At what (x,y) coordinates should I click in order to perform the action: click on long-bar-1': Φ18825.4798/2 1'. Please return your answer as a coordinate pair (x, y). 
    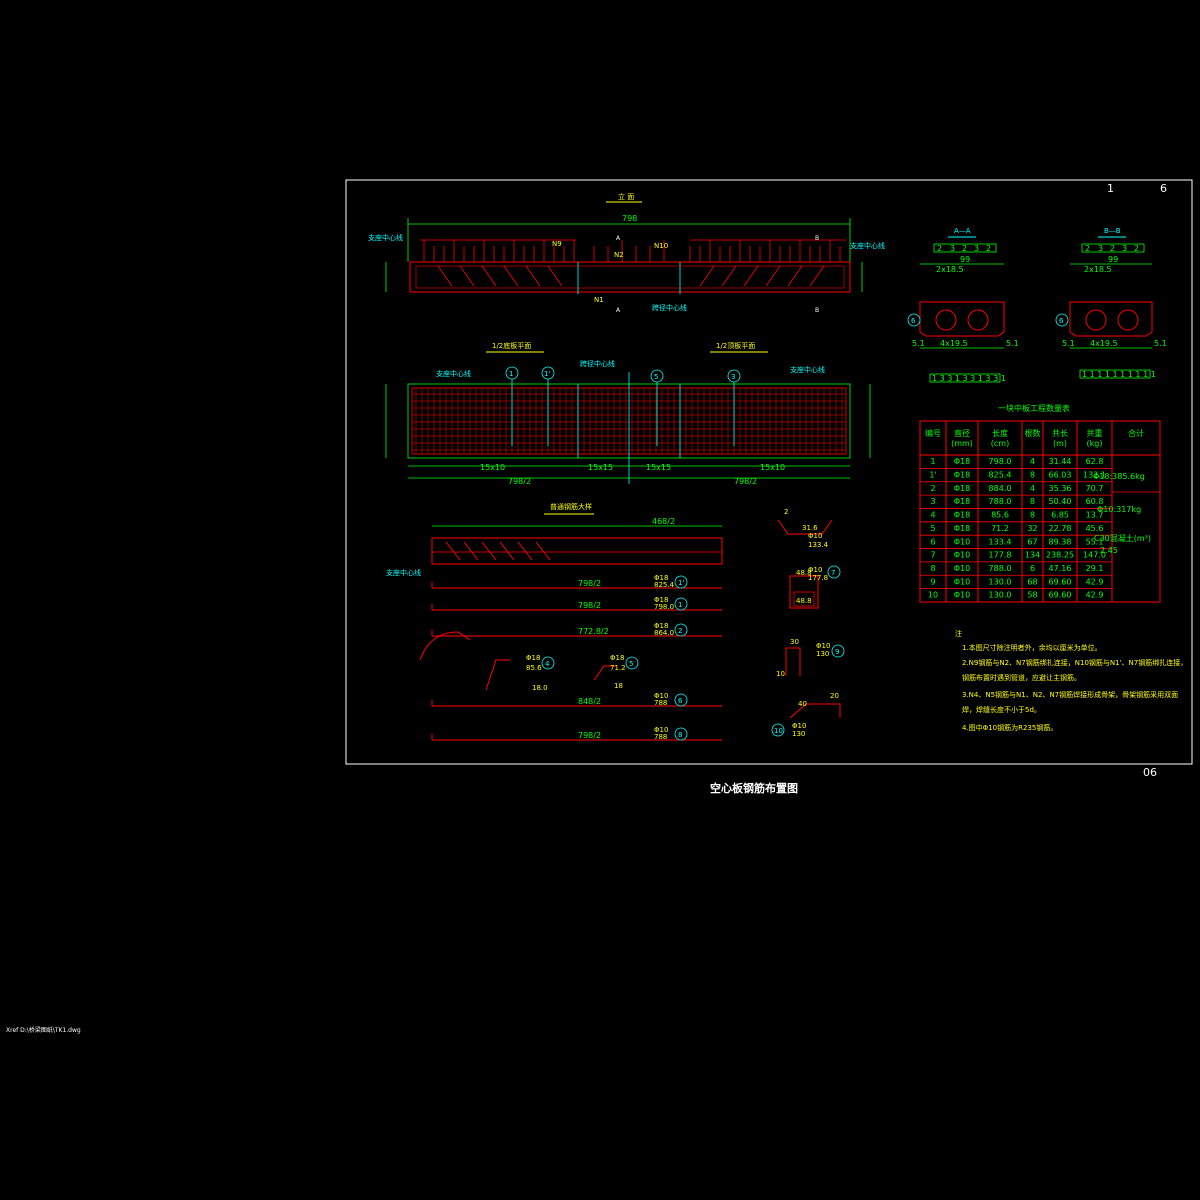
    Looking at the image, I should click on (576, 581).